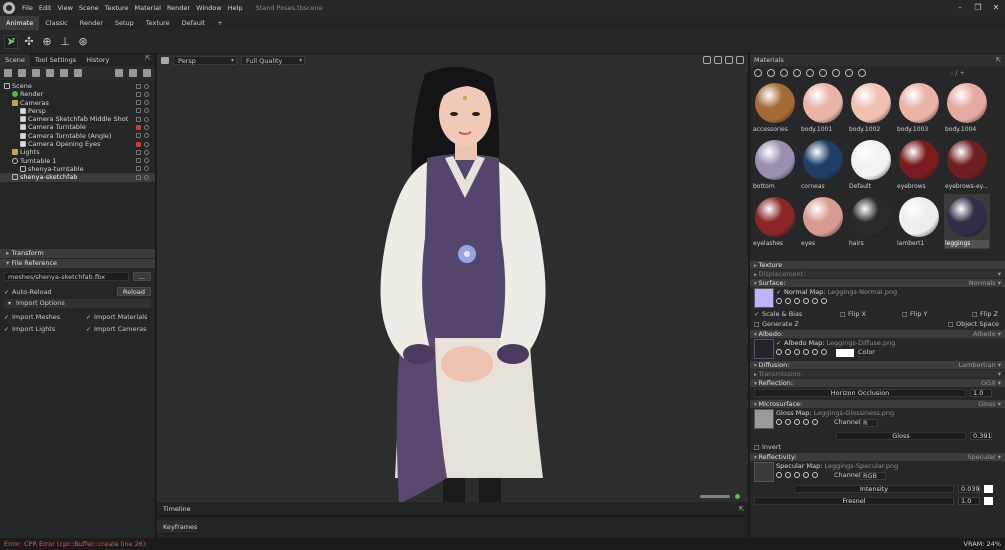 This screenshot has width=1005, height=550. I want to click on select-tool-icon: ➤, so click(11, 41).